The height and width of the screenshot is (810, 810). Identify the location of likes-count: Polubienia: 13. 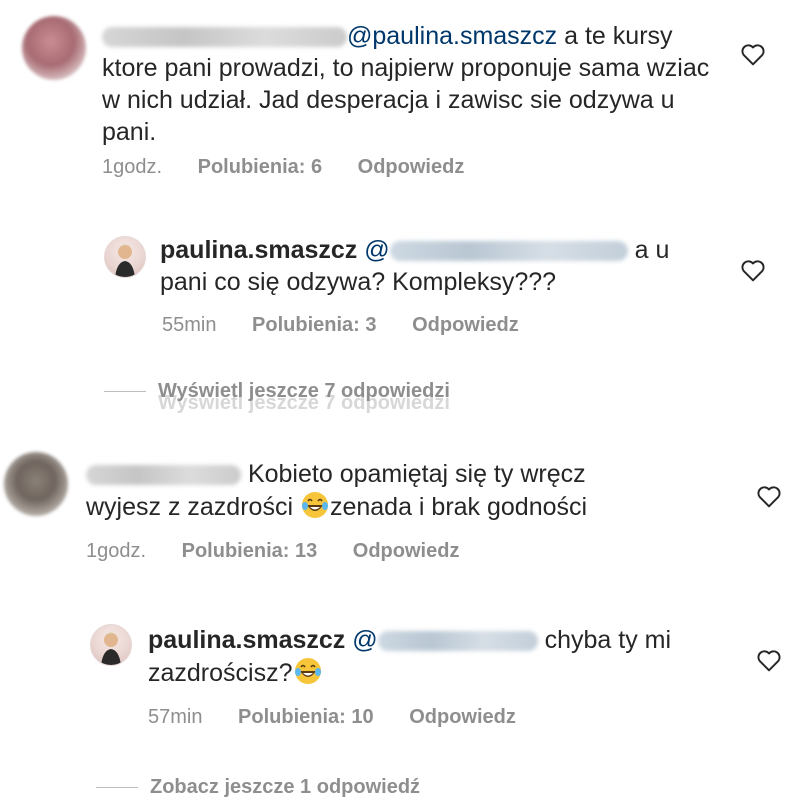
(250, 551).